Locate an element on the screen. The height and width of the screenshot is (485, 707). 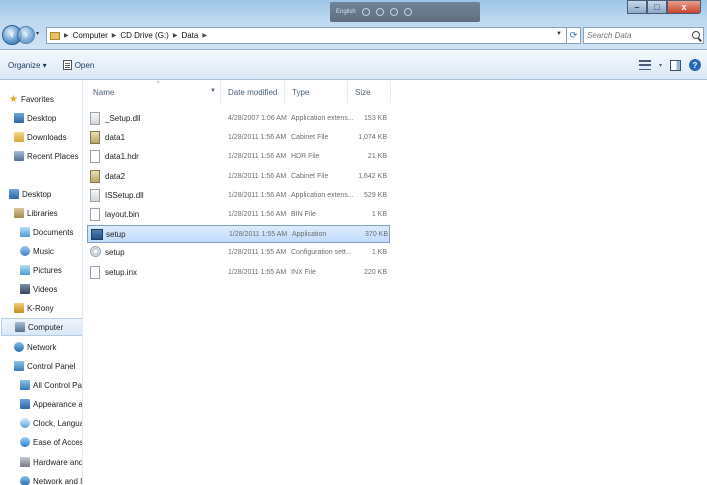
nav-documents: Documents is located at coordinates (51, 232).